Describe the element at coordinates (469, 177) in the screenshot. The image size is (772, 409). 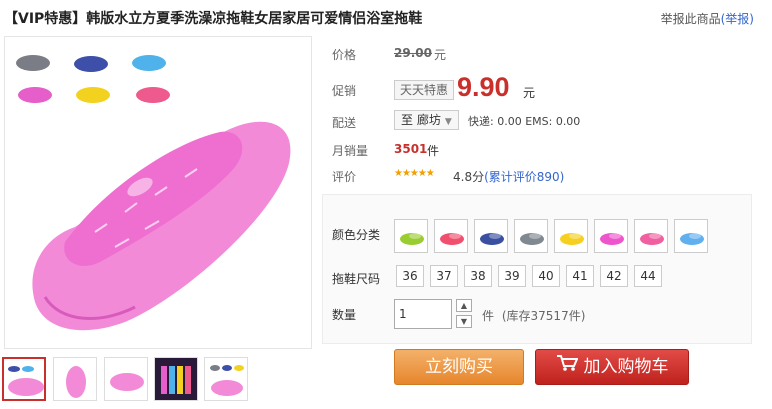
I see `rating-value: 4.8分` at that location.